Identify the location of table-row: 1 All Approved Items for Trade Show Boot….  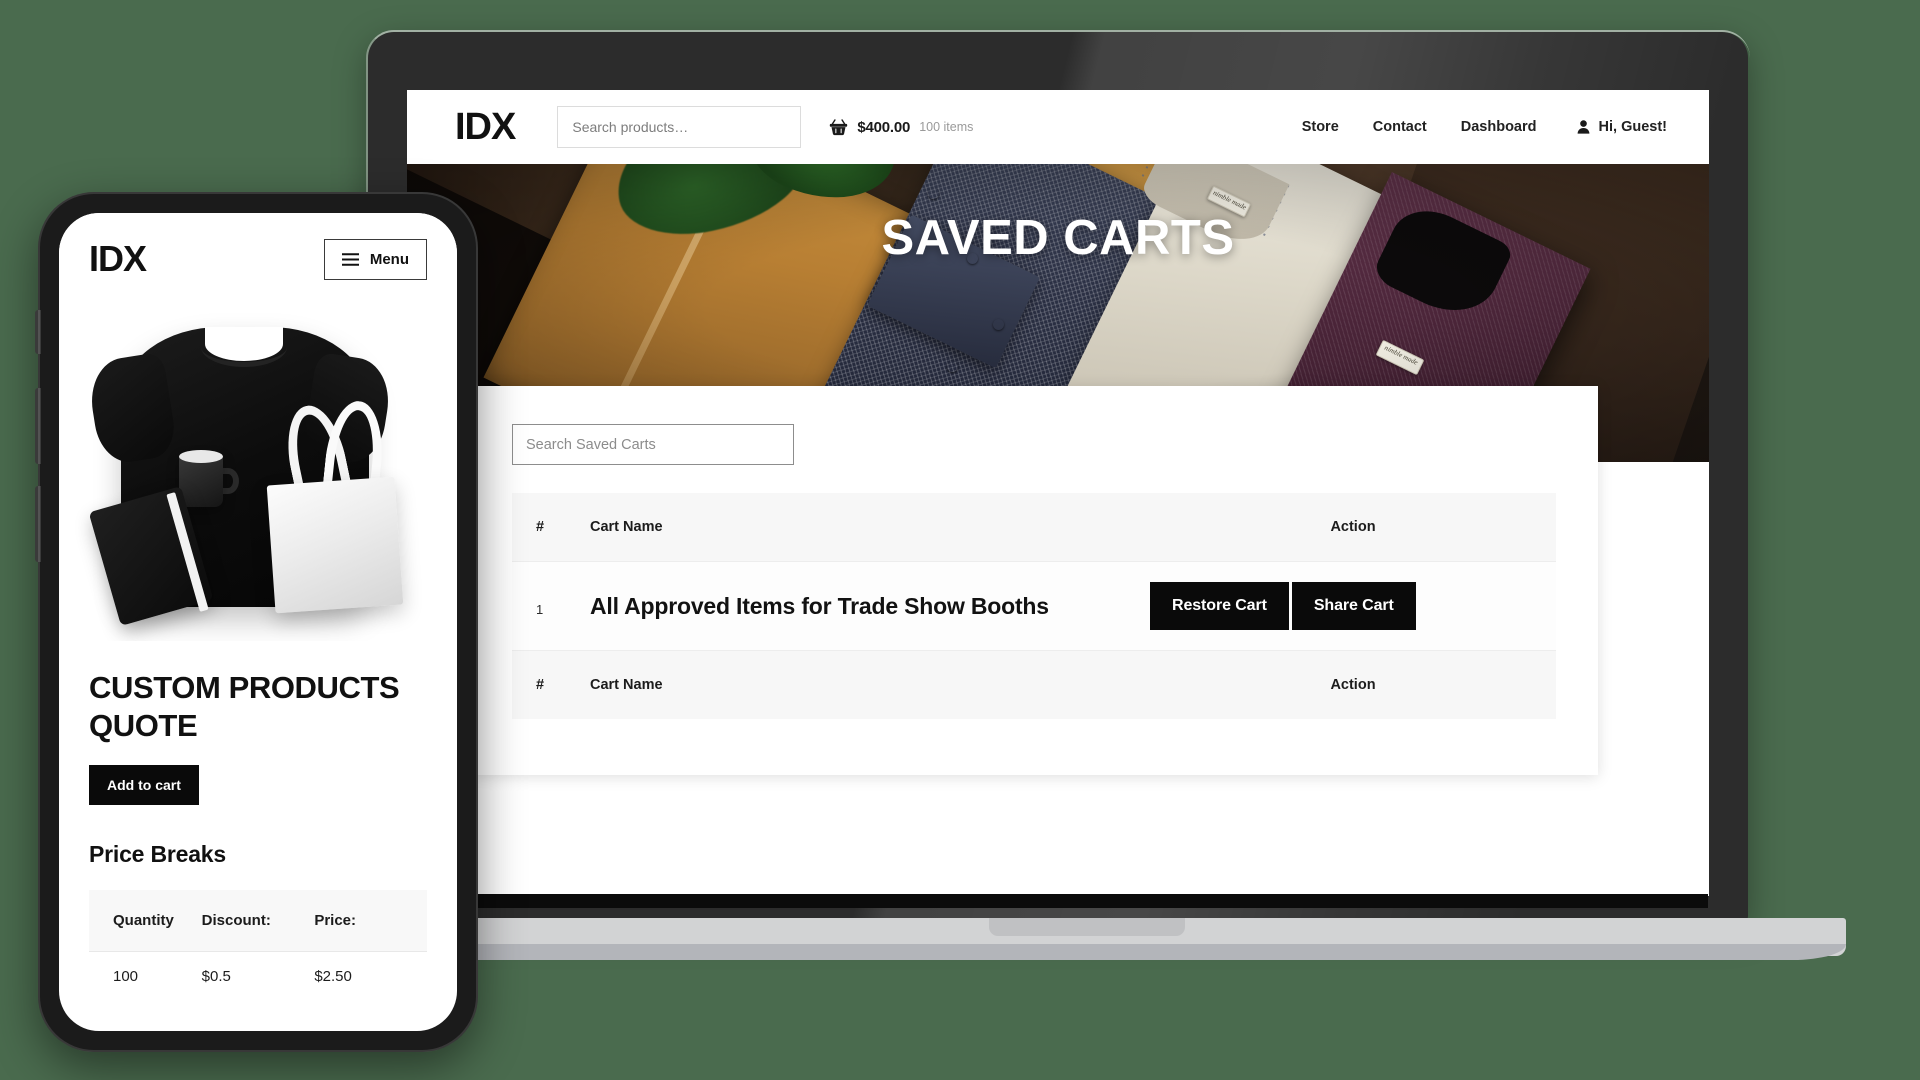
(1034, 606).